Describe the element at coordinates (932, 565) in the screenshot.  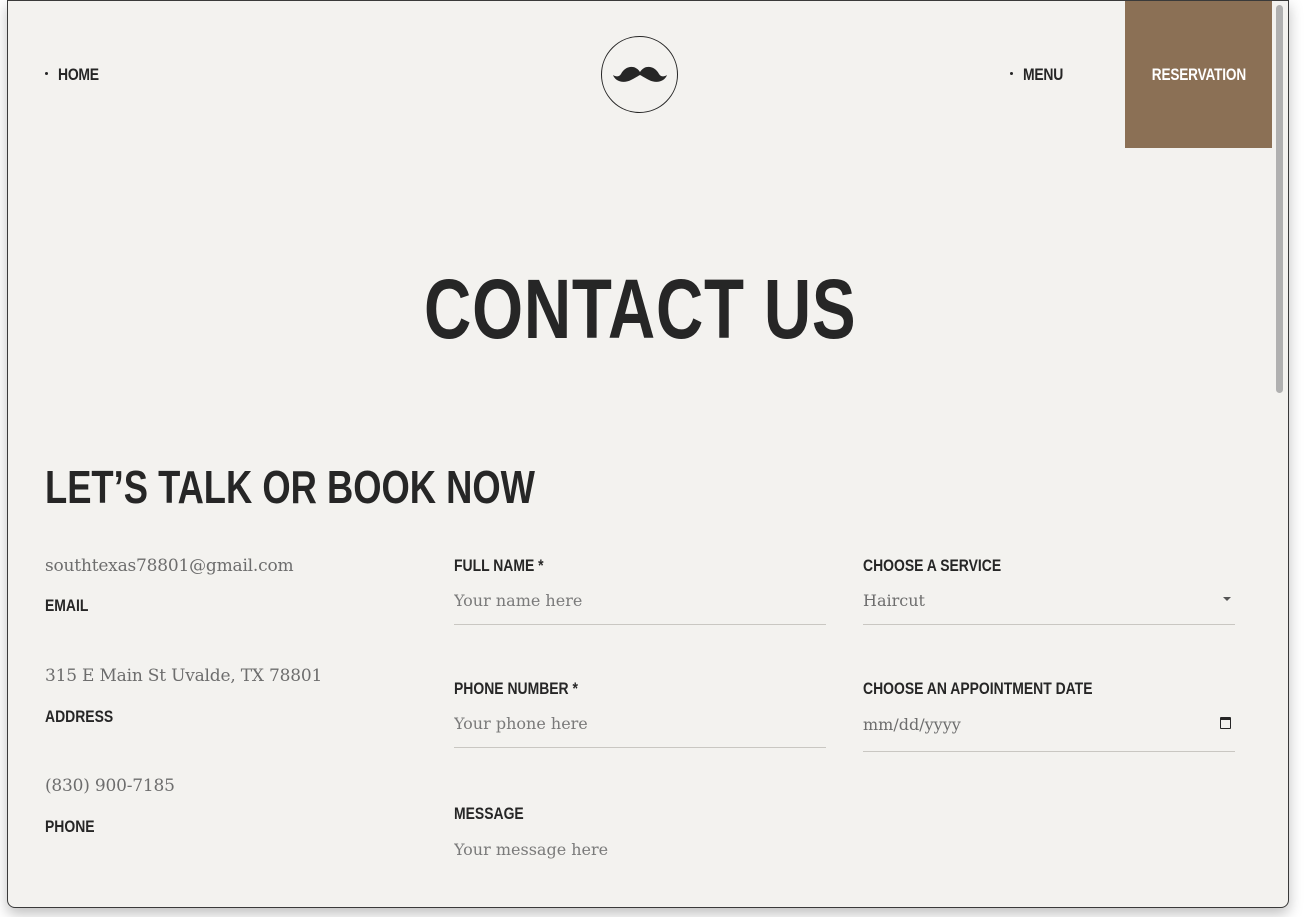
I see `service-label: CHOOSE A SERVICE` at that location.